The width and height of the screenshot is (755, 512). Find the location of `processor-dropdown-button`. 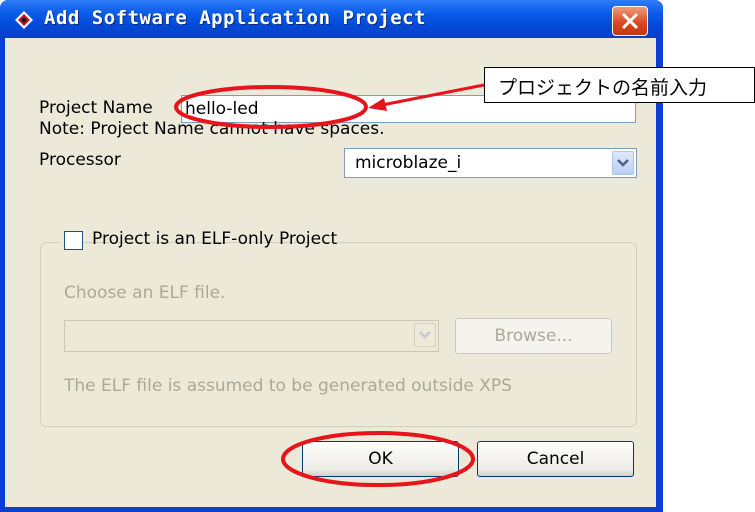

processor-dropdown-button is located at coordinates (623, 163).